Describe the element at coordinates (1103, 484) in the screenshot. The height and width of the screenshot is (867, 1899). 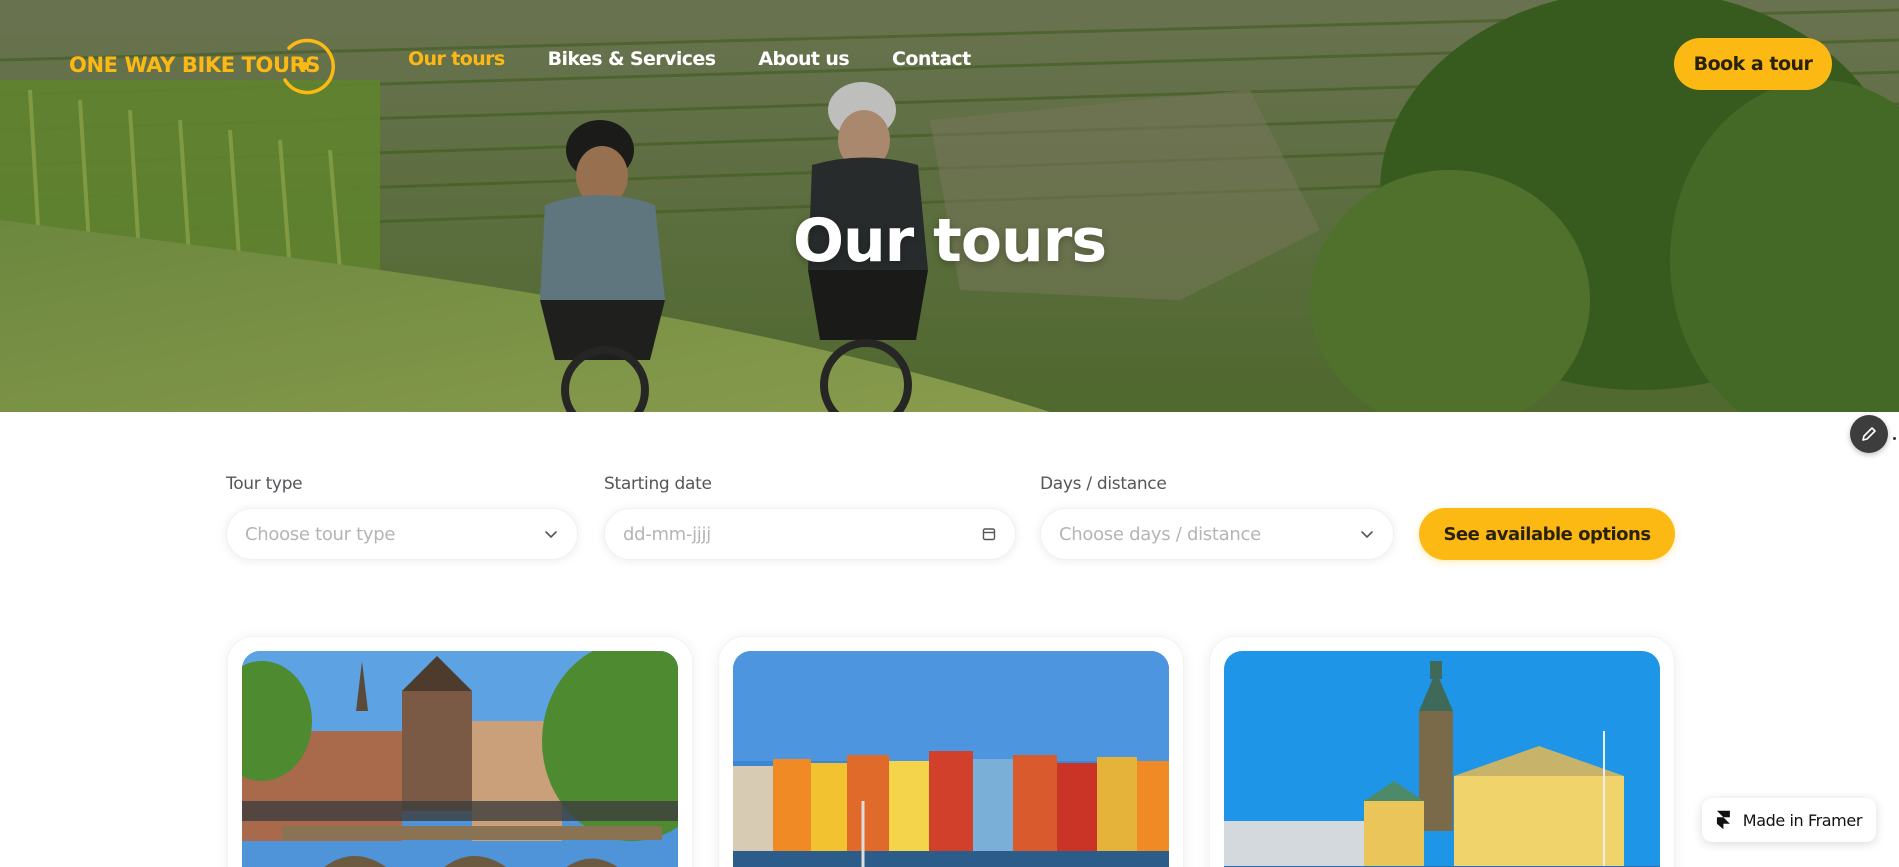
I see `days-distance-label: Days / distance` at that location.